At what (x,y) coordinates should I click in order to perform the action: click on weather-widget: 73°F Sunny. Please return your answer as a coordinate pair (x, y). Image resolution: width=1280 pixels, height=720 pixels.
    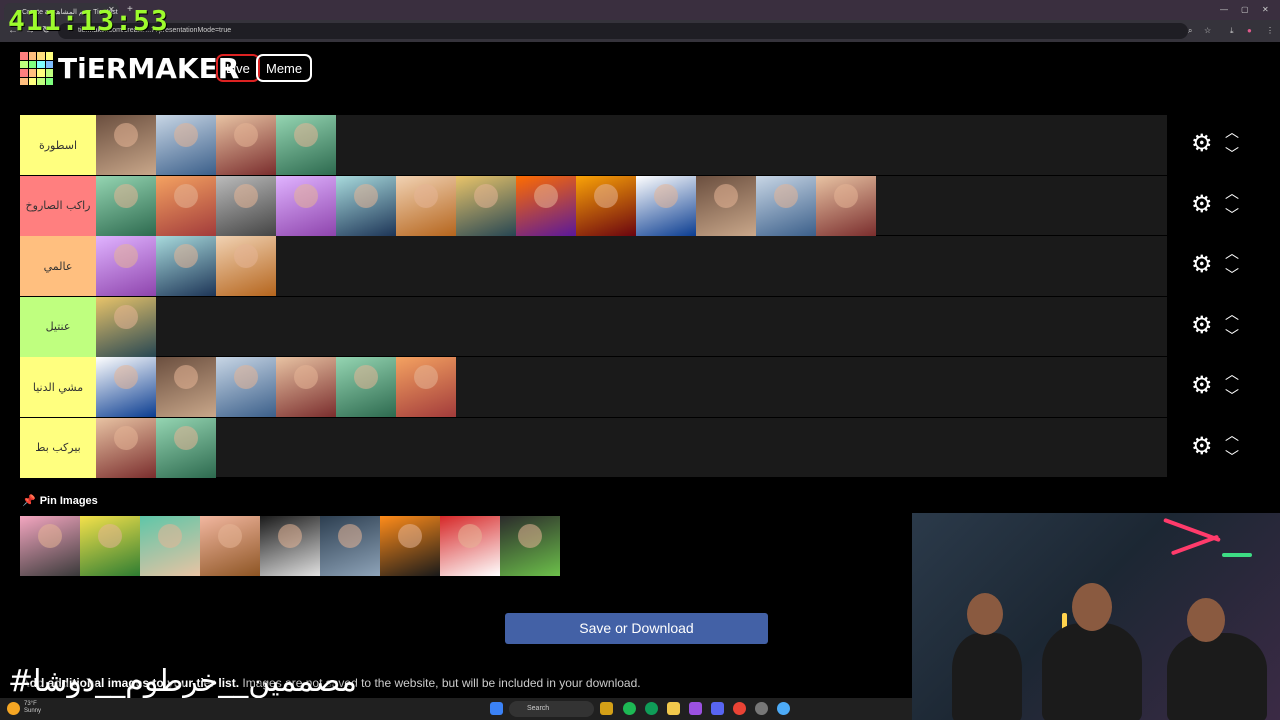
    Looking at the image, I should click on (32, 708).